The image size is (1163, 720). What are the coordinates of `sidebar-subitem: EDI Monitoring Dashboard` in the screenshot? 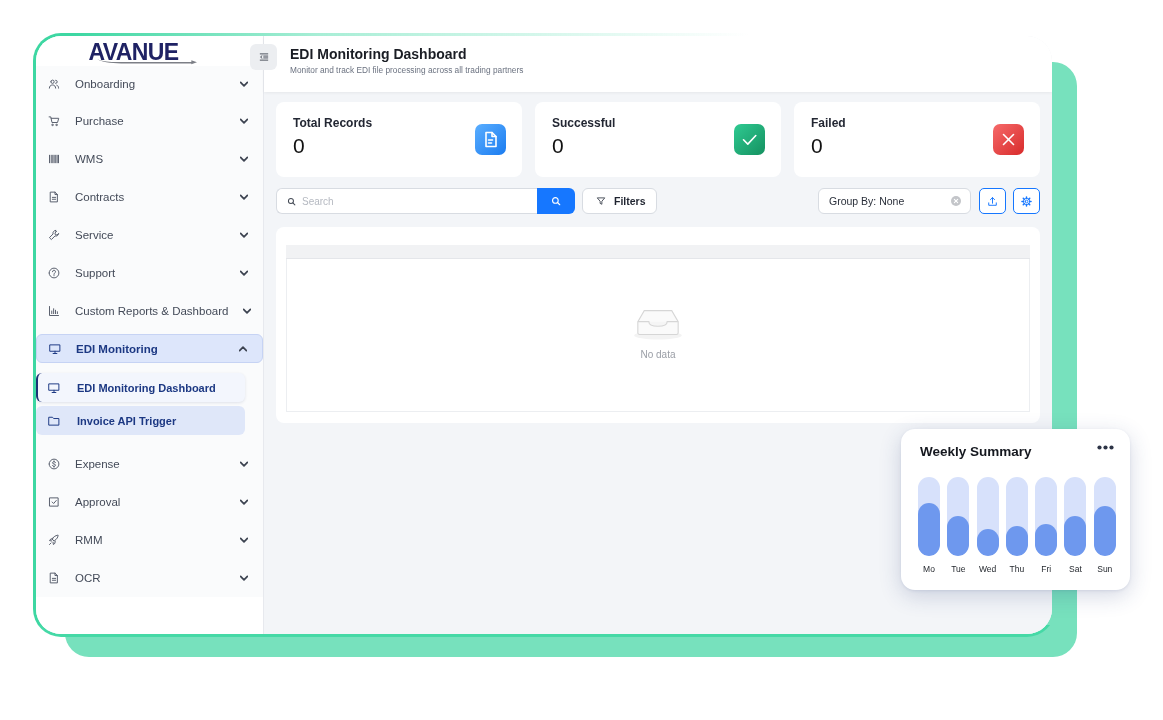 It's located at (140, 387).